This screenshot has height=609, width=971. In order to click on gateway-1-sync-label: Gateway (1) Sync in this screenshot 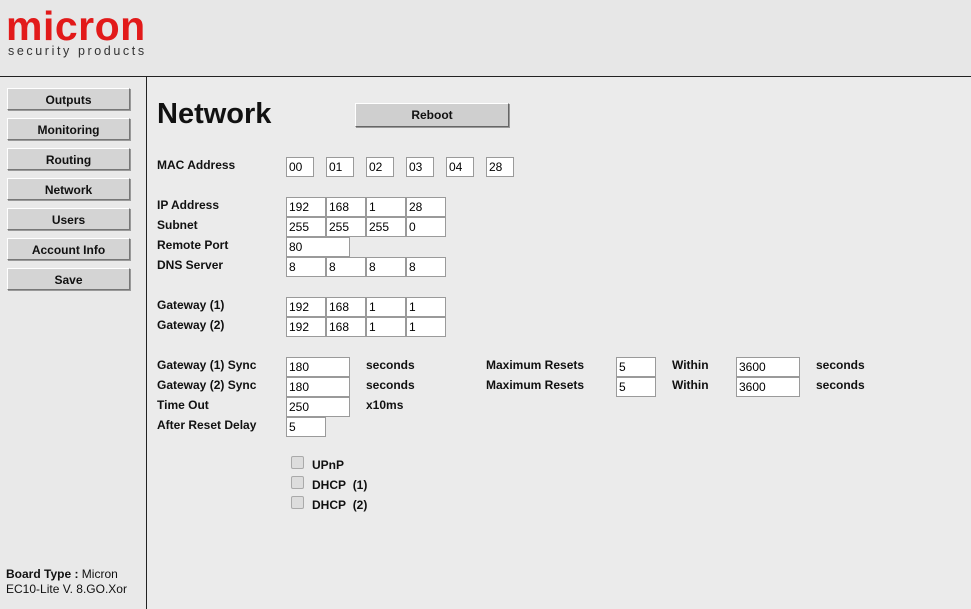, I will do `click(207, 365)`.